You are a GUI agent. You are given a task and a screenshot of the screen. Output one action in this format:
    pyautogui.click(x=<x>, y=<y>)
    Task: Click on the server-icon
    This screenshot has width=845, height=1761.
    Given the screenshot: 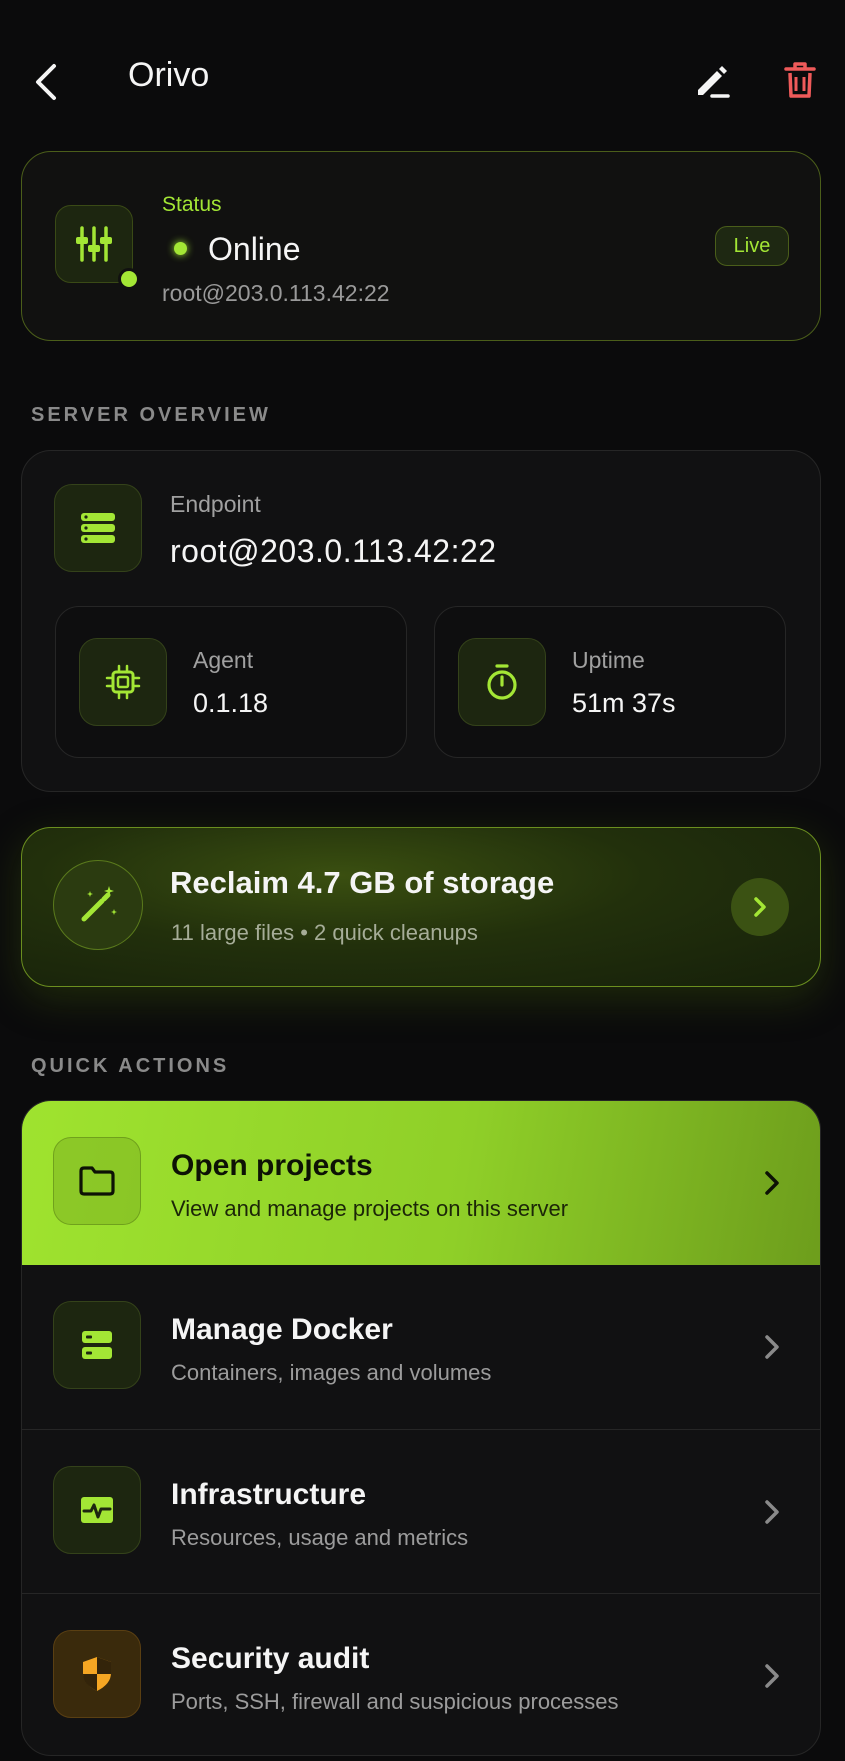 What is the action you would take?
    pyautogui.click(x=98, y=528)
    